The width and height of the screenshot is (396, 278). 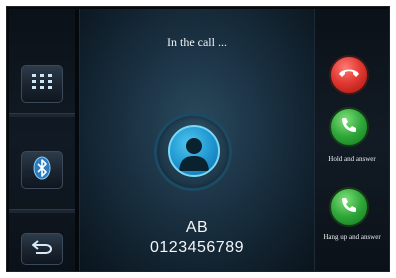 I want to click on bluetooth-icon, so click(x=42, y=170).